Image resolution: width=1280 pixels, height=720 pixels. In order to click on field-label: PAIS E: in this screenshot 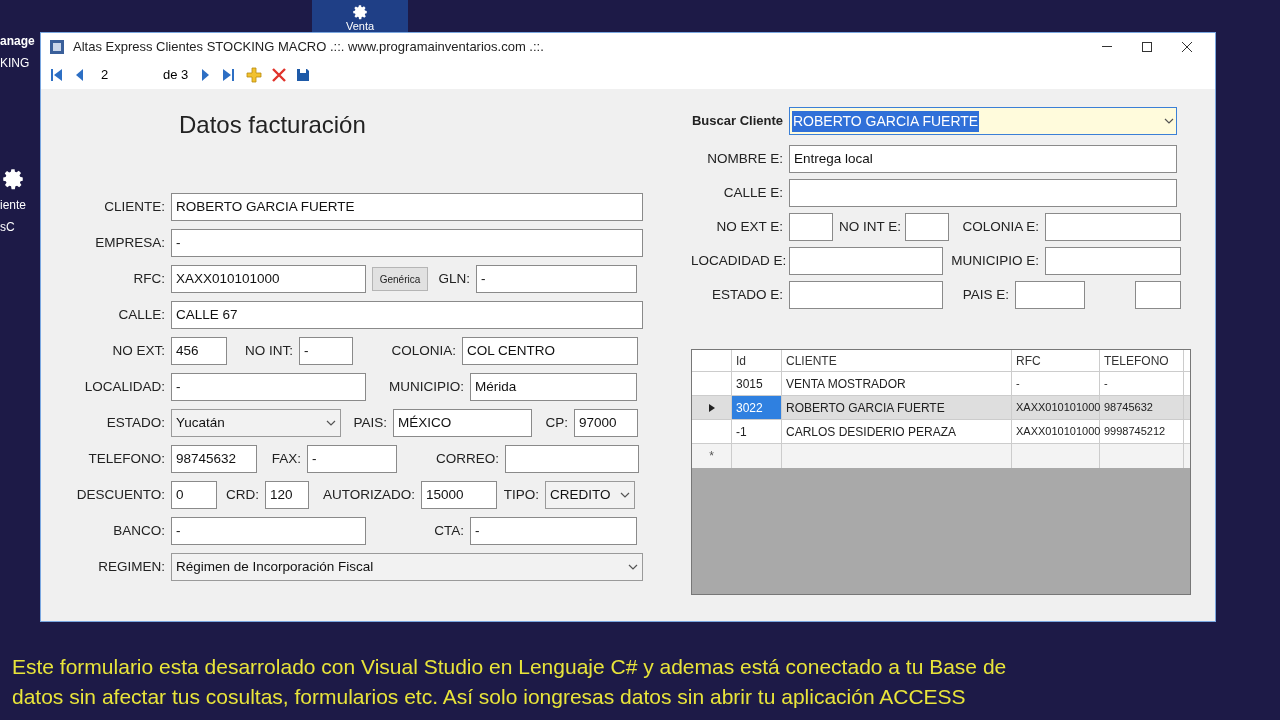, I will do `click(985, 294)`.